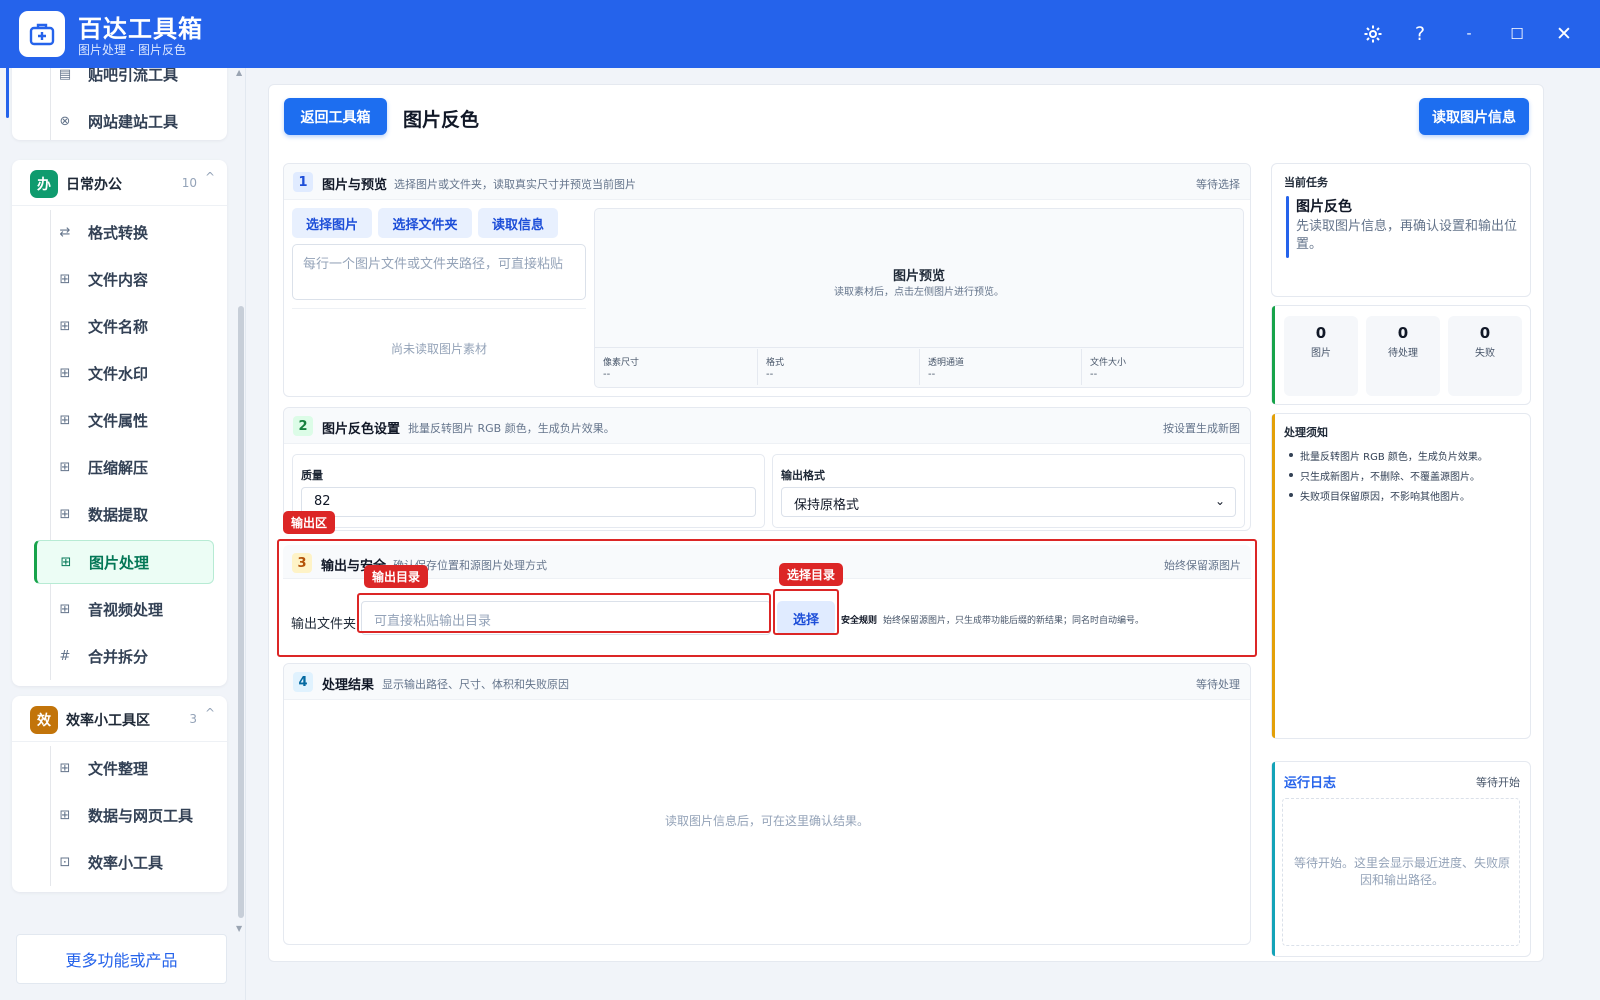 The height and width of the screenshot is (1000, 1600). Describe the element at coordinates (239, 72) in the screenshot. I see `scroll-up-arrow: ▲` at that location.